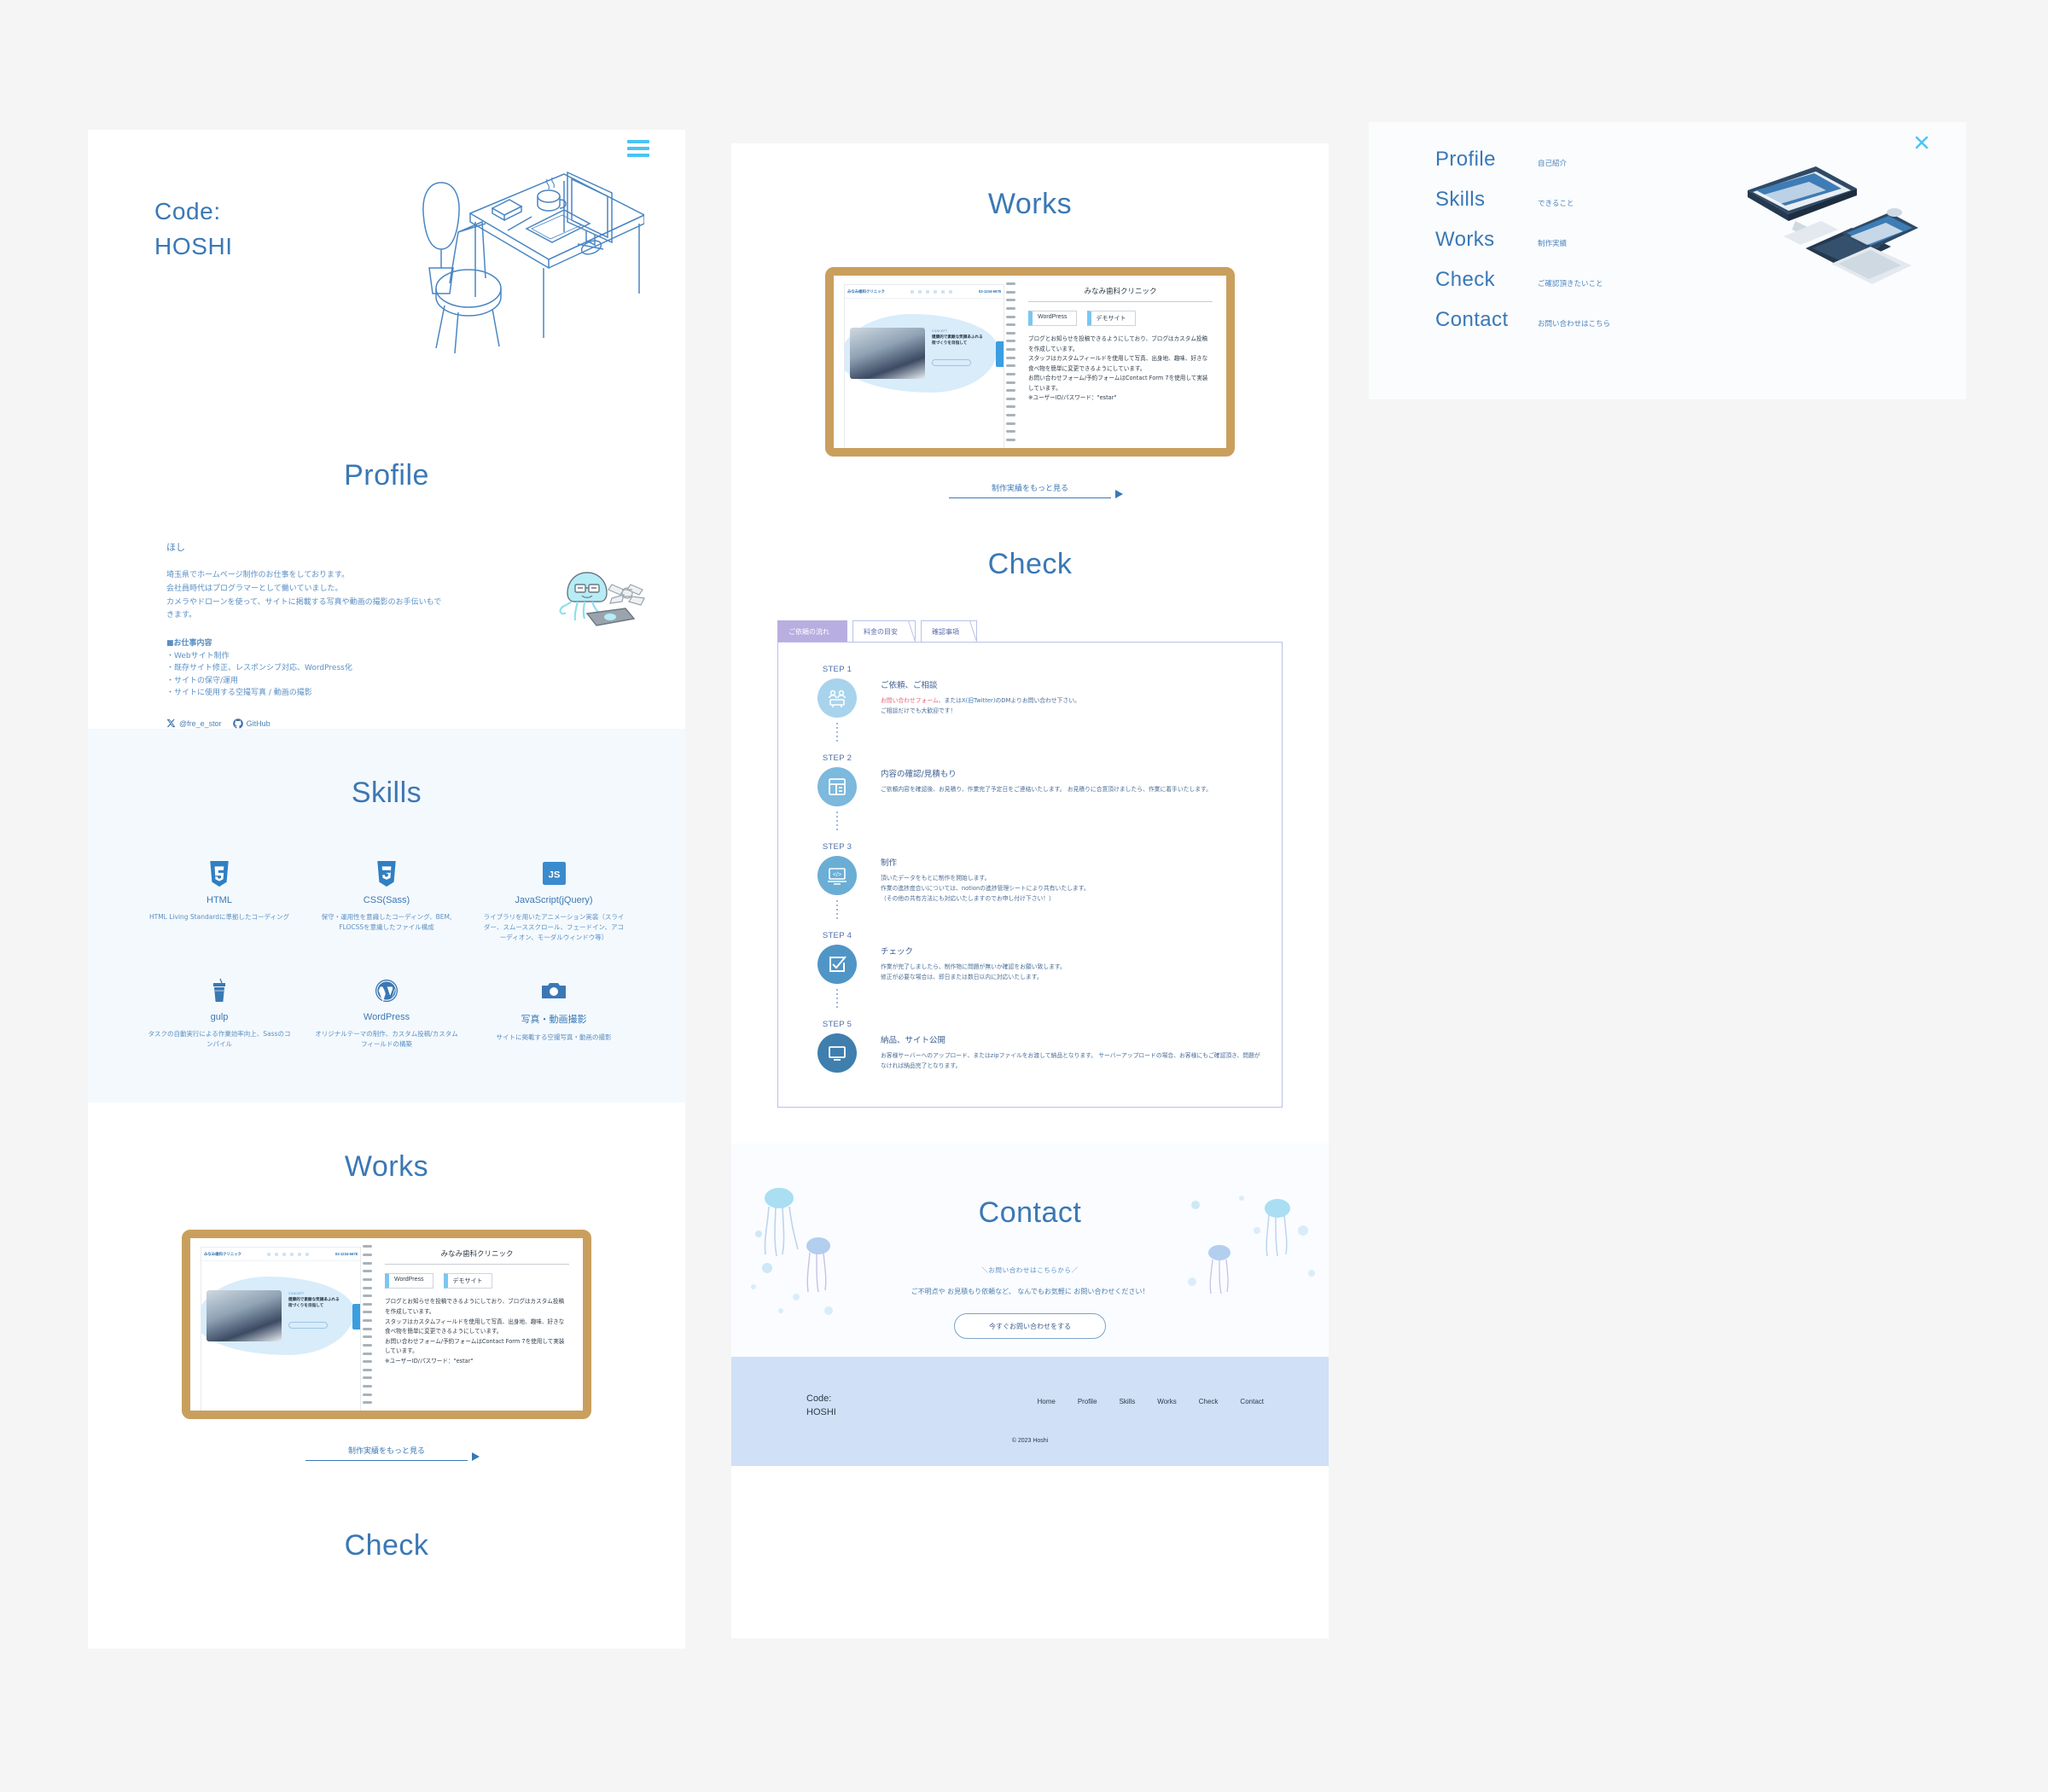 The width and height of the screenshot is (2048, 1792). I want to click on social-link-github: GitHub, so click(252, 723).